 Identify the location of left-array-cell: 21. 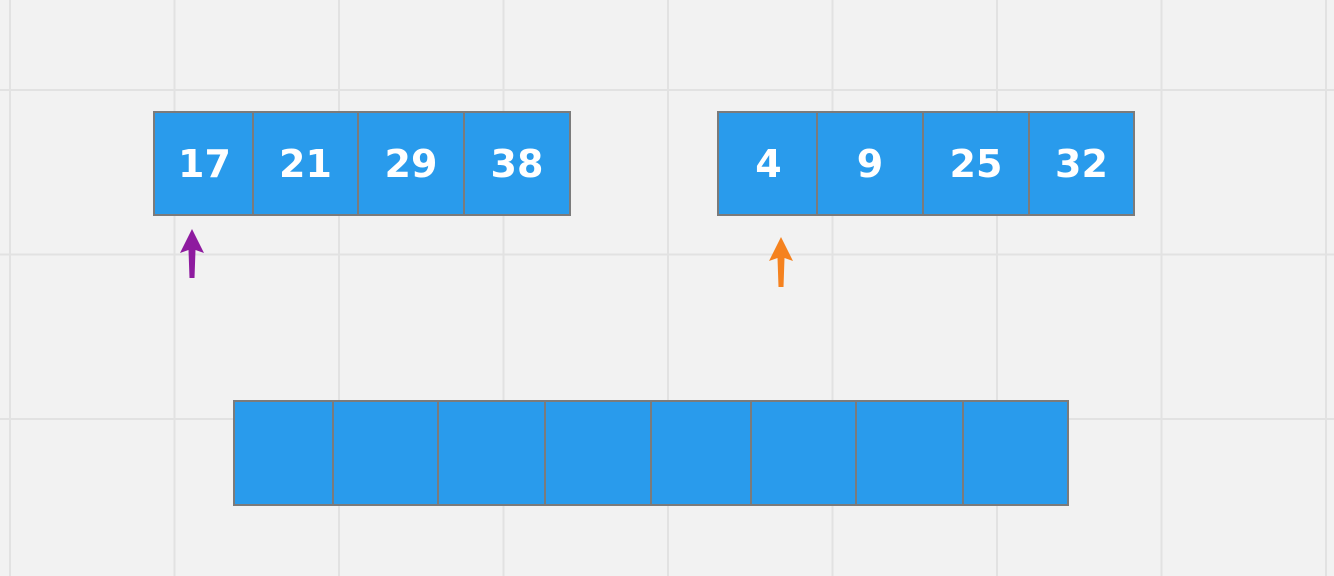
(305, 163).